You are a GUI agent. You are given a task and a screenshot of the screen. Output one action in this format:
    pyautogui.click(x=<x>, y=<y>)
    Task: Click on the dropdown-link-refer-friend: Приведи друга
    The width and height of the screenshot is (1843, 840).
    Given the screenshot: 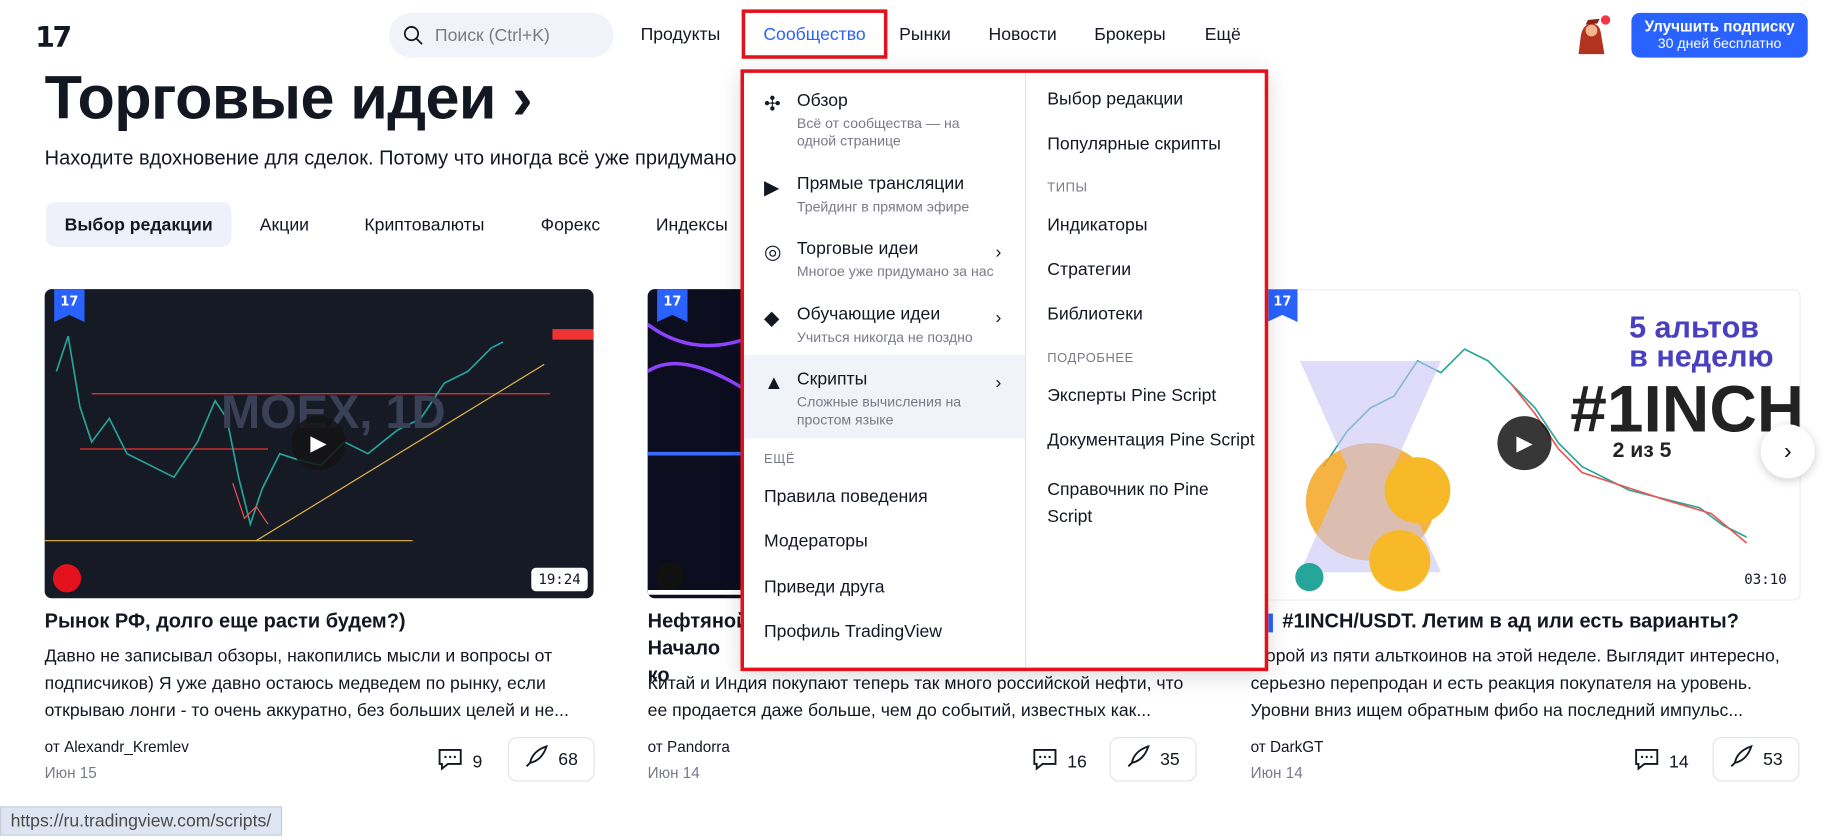 What is the action you would take?
    pyautogui.click(x=824, y=587)
    